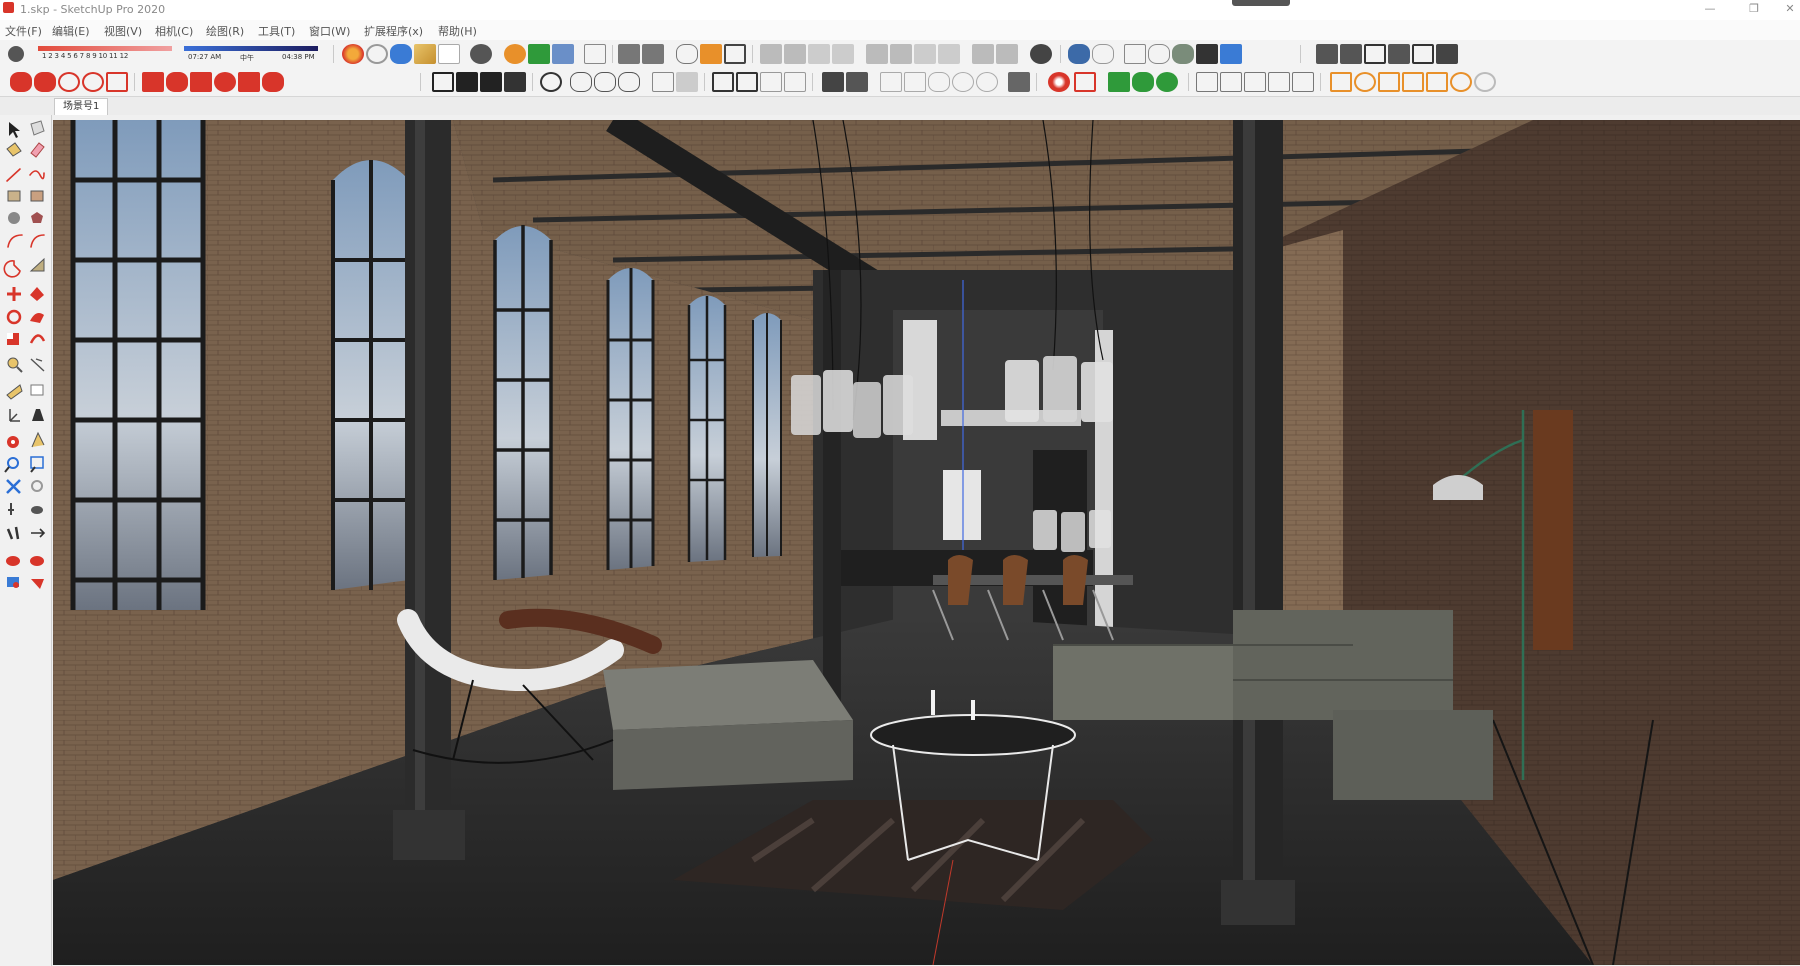 This screenshot has height=966, width=1800. What do you see at coordinates (1079, 54) in the screenshot?
I see `solid-tools-icon` at bounding box center [1079, 54].